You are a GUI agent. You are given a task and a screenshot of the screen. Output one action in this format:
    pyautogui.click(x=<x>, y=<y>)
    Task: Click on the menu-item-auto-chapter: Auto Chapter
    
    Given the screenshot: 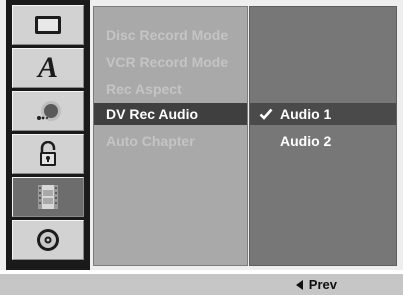 What is the action you would take?
    pyautogui.click(x=170, y=141)
    